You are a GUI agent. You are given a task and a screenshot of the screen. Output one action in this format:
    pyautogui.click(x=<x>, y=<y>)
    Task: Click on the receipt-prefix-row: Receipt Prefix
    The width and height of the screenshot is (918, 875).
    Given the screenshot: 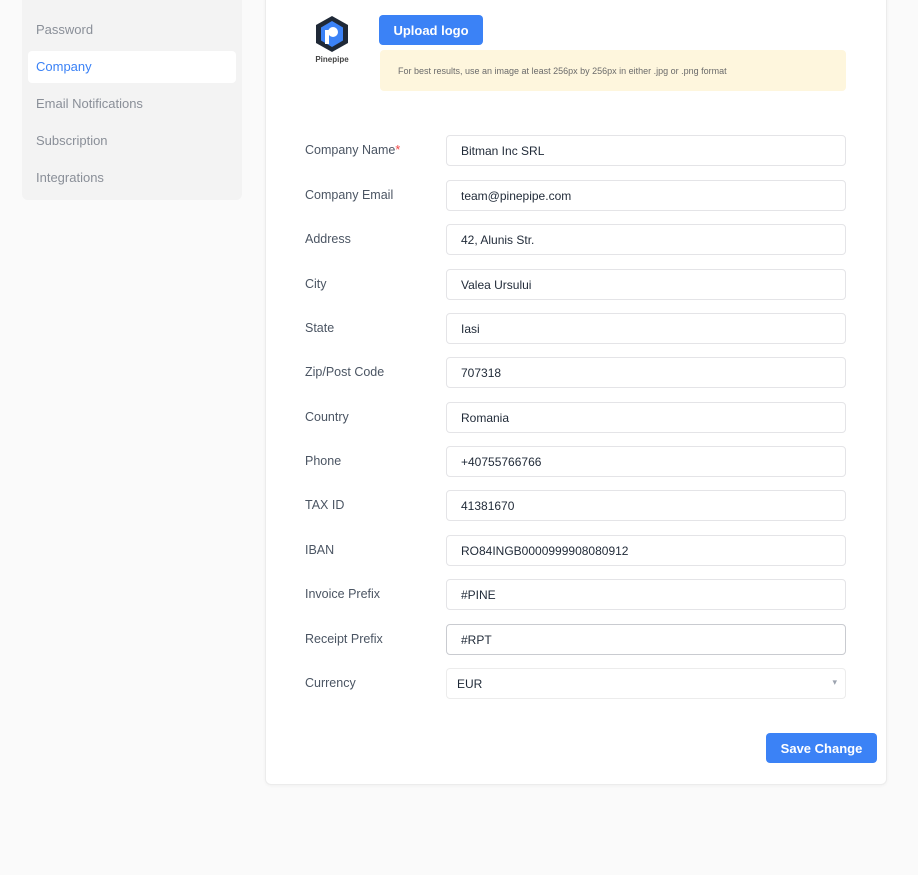 What is the action you would take?
    pyautogui.click(x=575, y=639)
    